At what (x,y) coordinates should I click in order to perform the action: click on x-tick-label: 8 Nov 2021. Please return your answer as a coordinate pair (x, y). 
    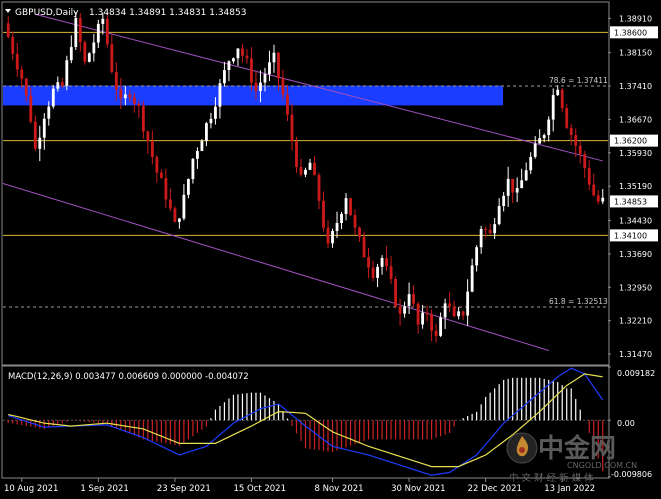
    Looking at the image, I should click on (339, 489).